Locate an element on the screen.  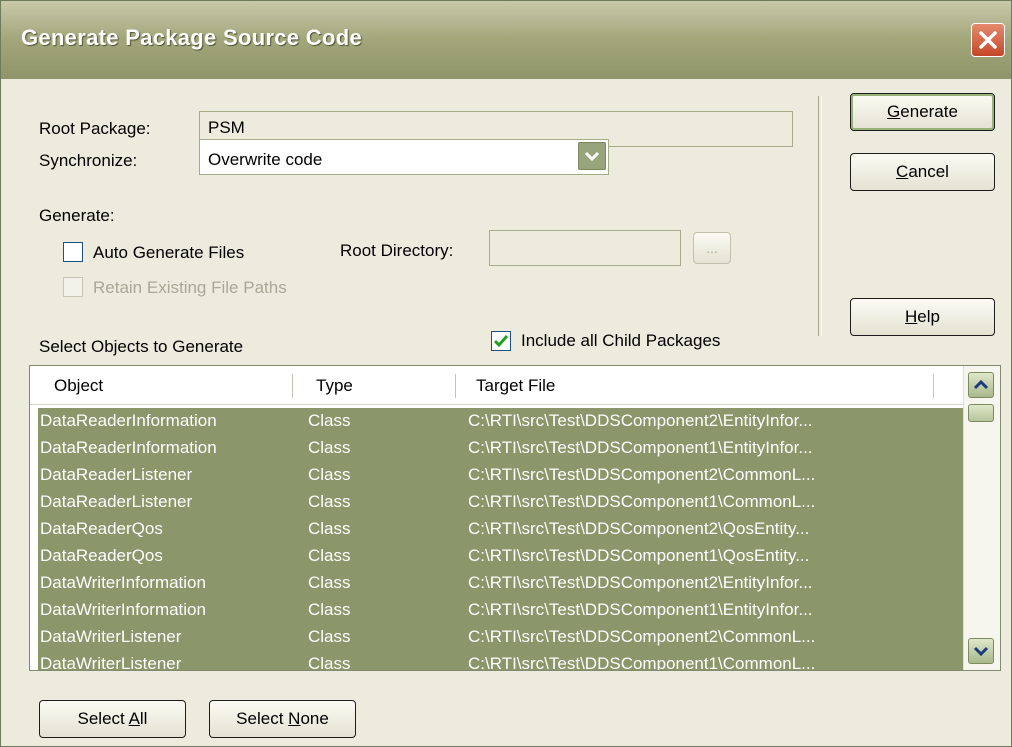
include-children-checkbox is located at coordinates (501, 341).